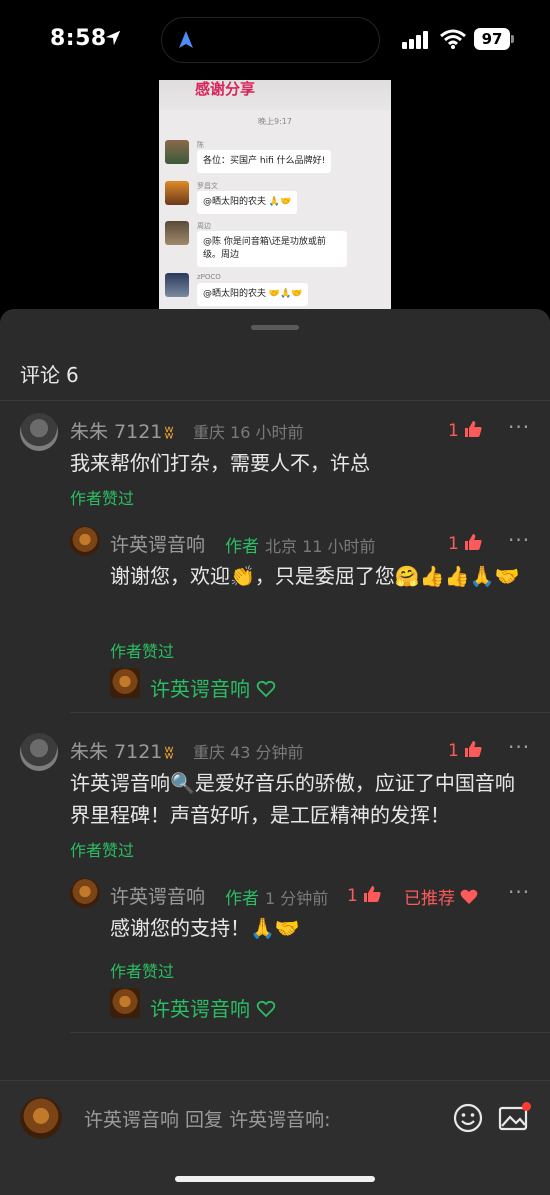 This screenshot has width=550, height=1195. I want to click on wifi-icon, so click(453, 39).